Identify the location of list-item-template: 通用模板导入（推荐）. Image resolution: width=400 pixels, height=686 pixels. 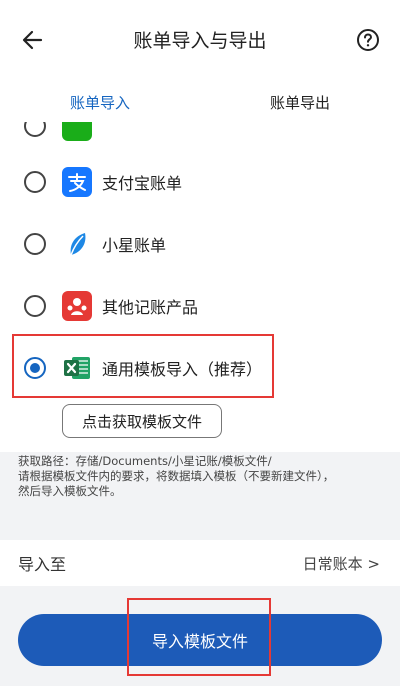
(200, 368).